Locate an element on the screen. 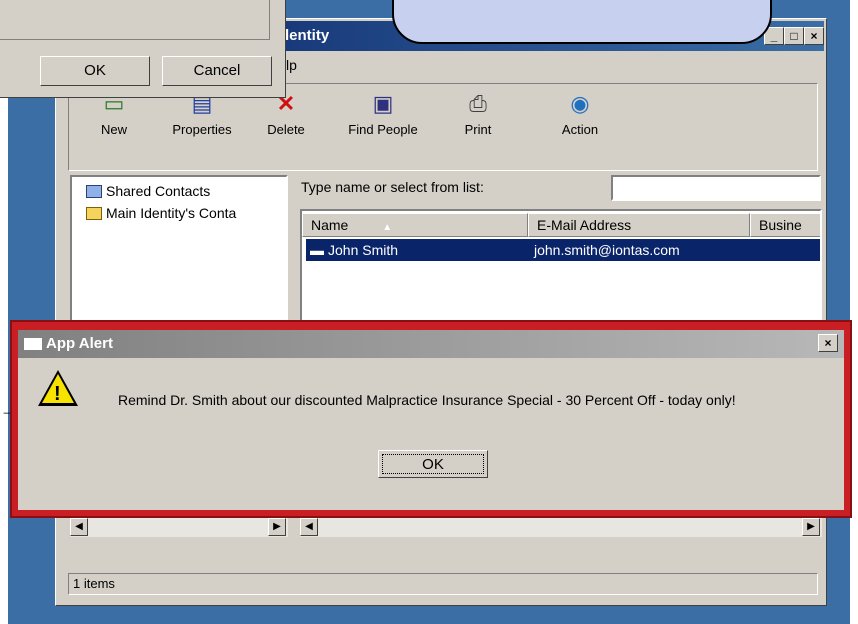  dialog-content-area is located at coordinates (135, 20).